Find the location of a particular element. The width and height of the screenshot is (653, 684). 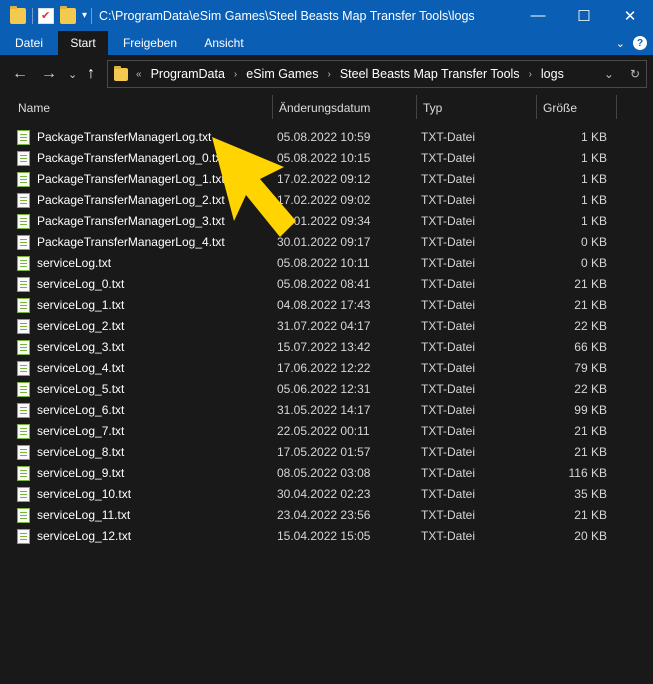

column-header-size: Größe is located at coordinates (560, 108).